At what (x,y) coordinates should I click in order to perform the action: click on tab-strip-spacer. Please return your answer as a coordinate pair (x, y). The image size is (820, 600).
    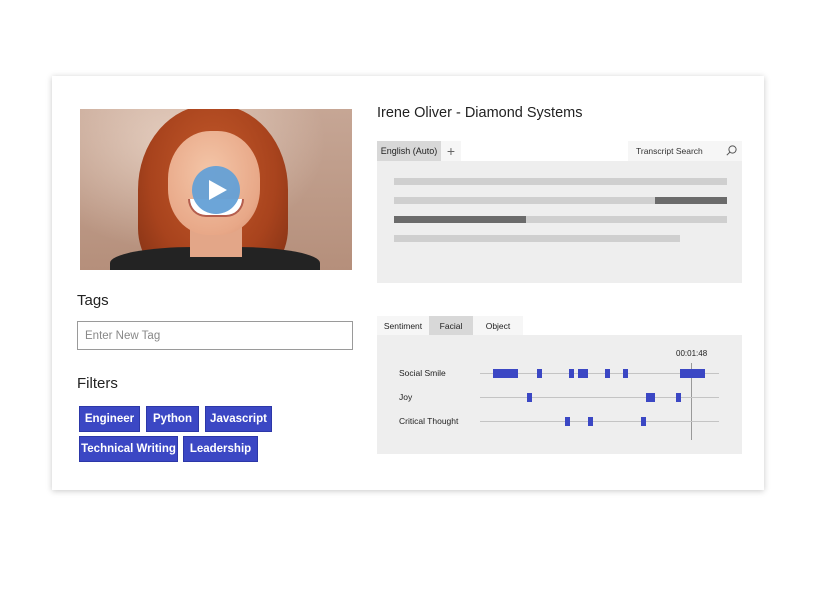
    Looking at the image, I should click on (544, 151).